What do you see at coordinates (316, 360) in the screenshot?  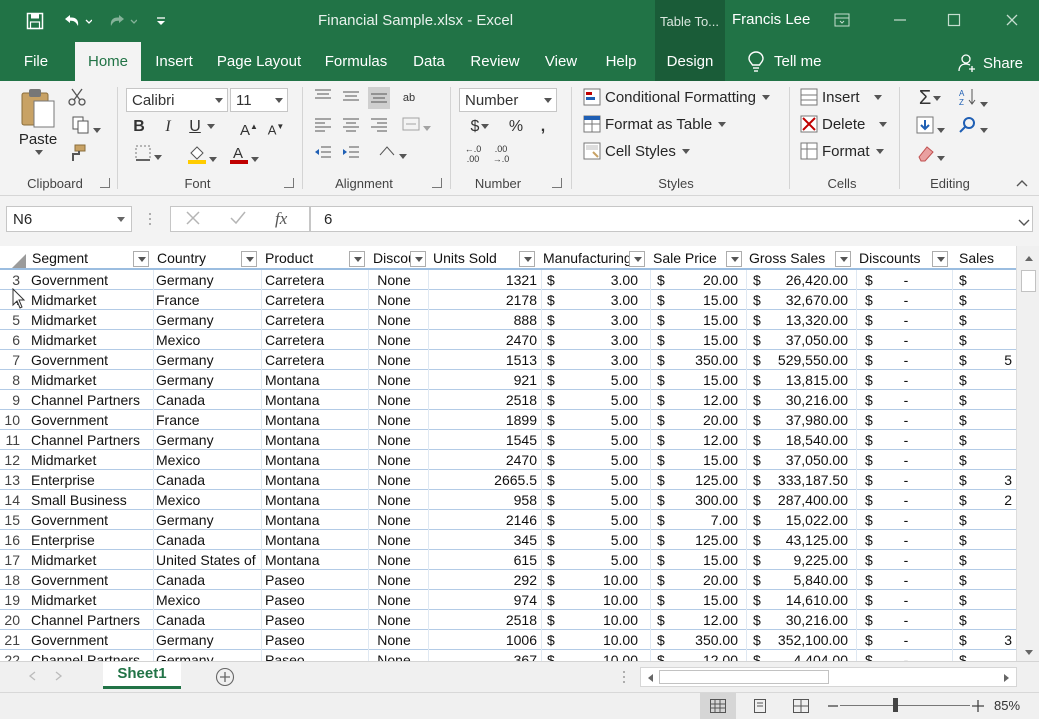 I see `cell-product: Carretera` at bounding box center [316, 360].